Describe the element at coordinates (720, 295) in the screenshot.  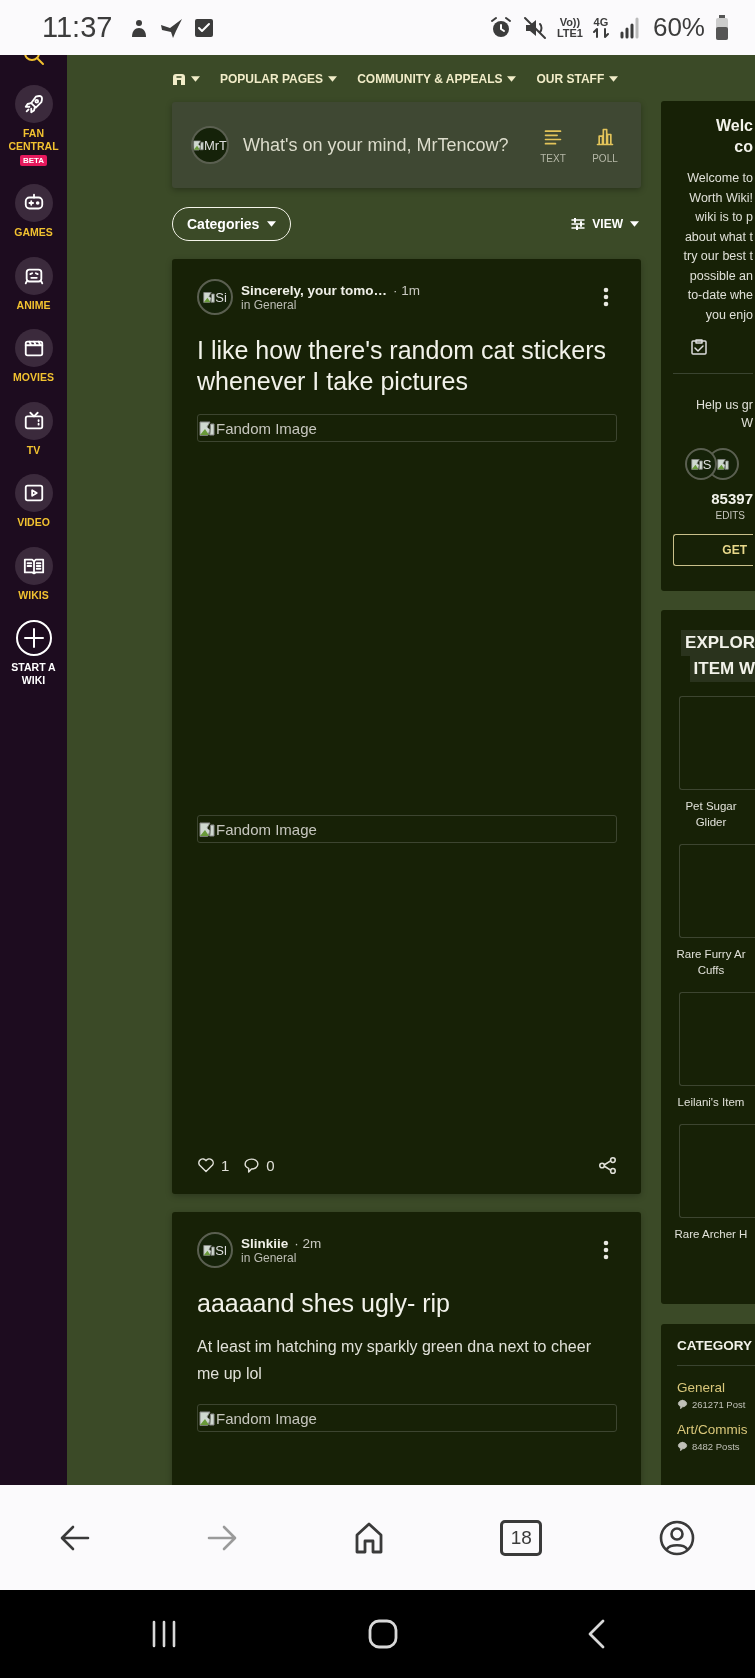
I see `welcome-text: to-date whe` at that location.